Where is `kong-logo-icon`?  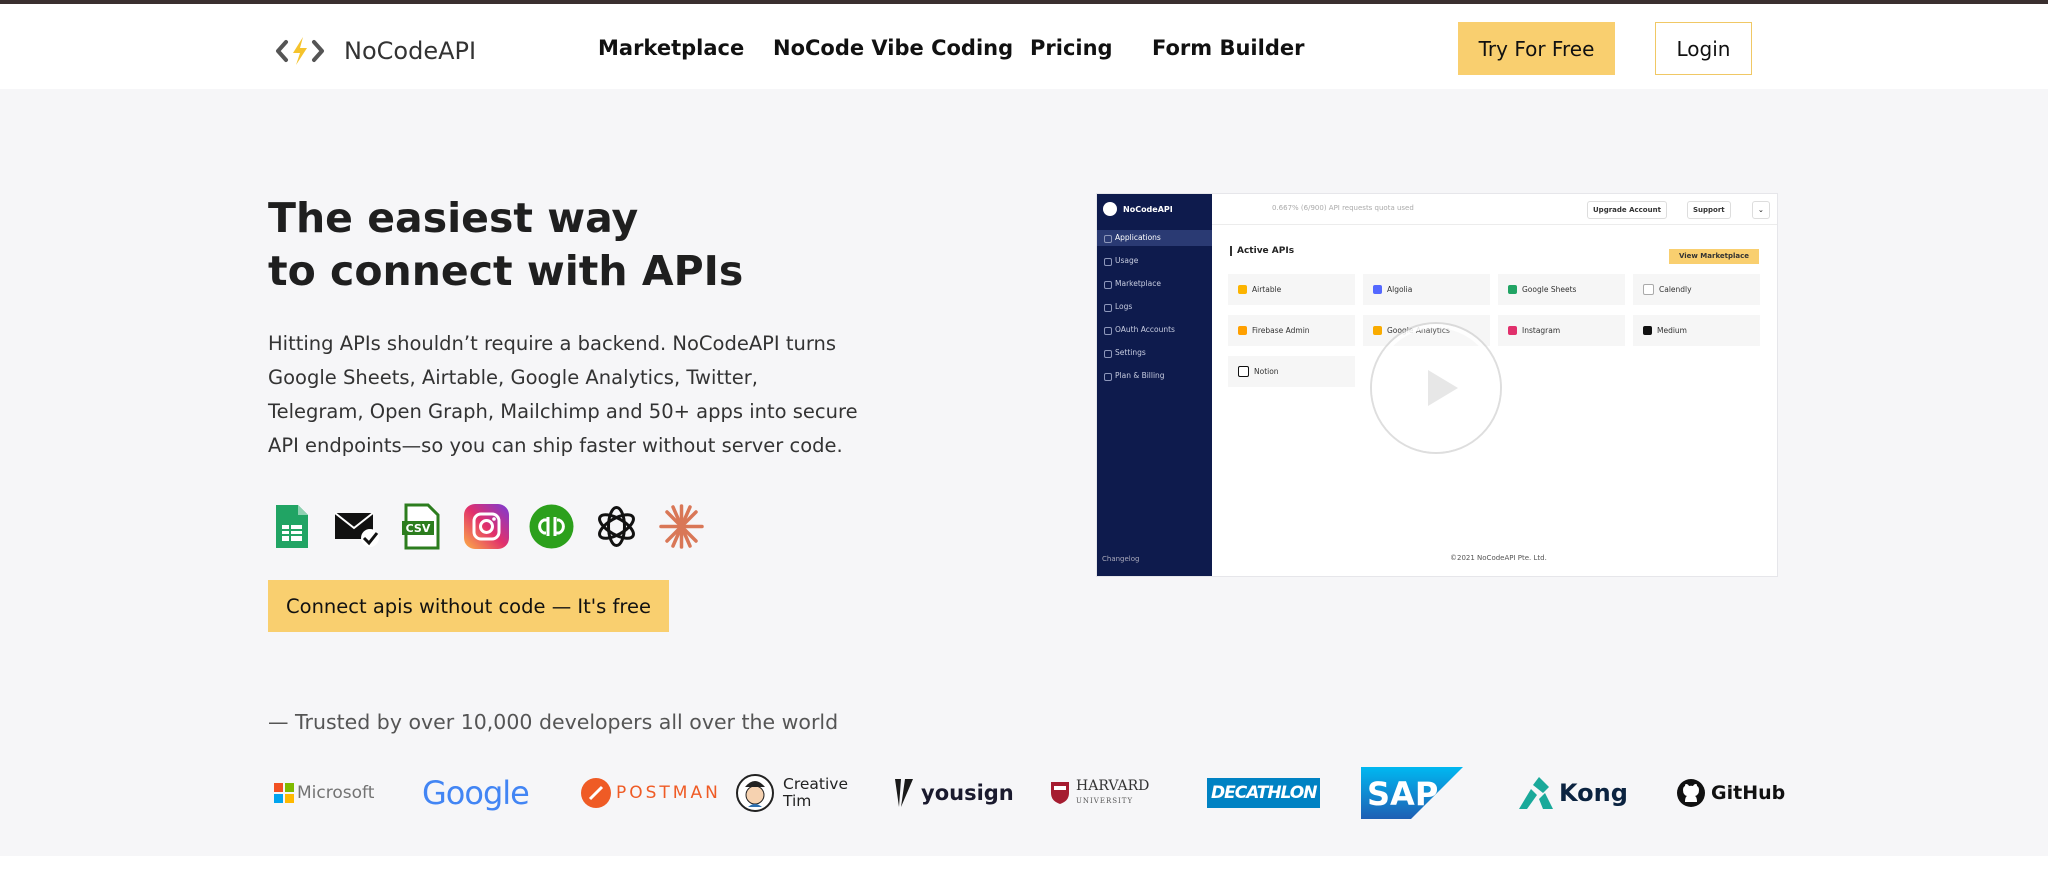 kong-logo-icon is located at coordinates (1536, 793).